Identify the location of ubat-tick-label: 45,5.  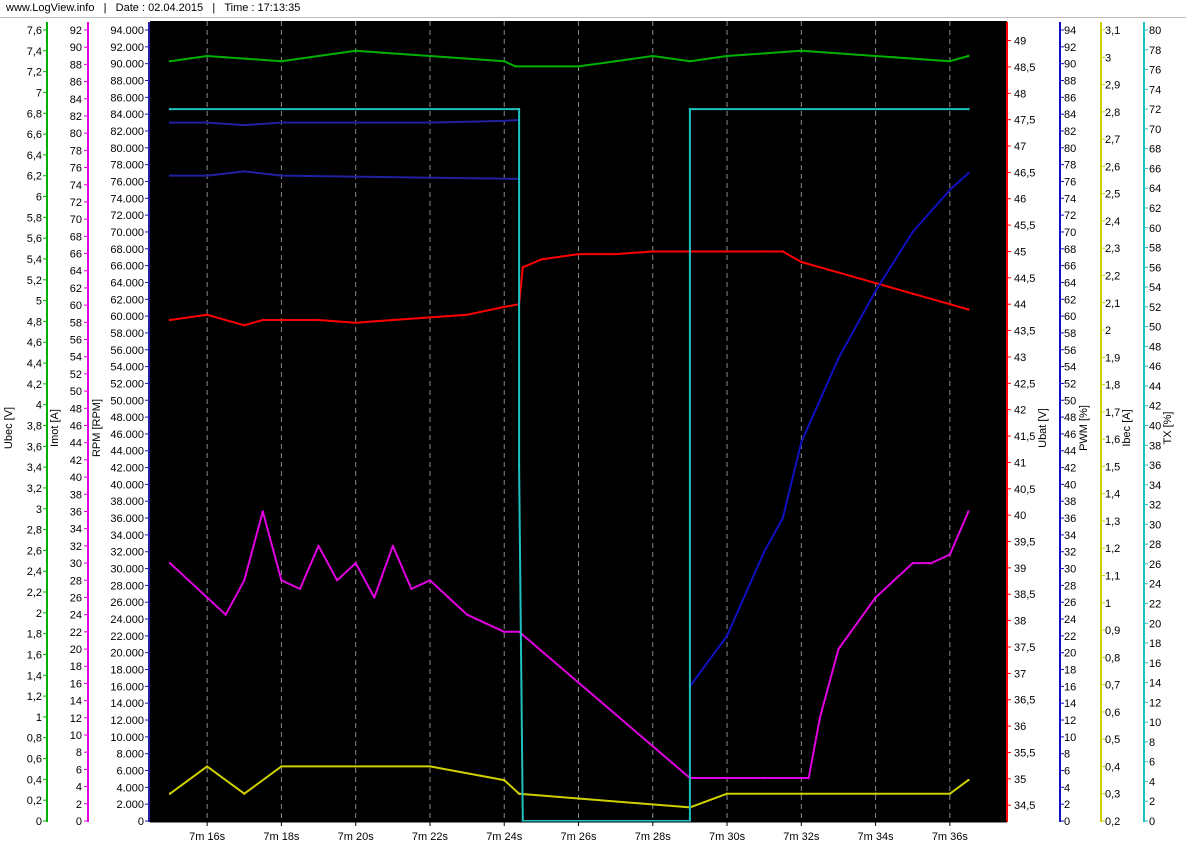
(1024, 226).